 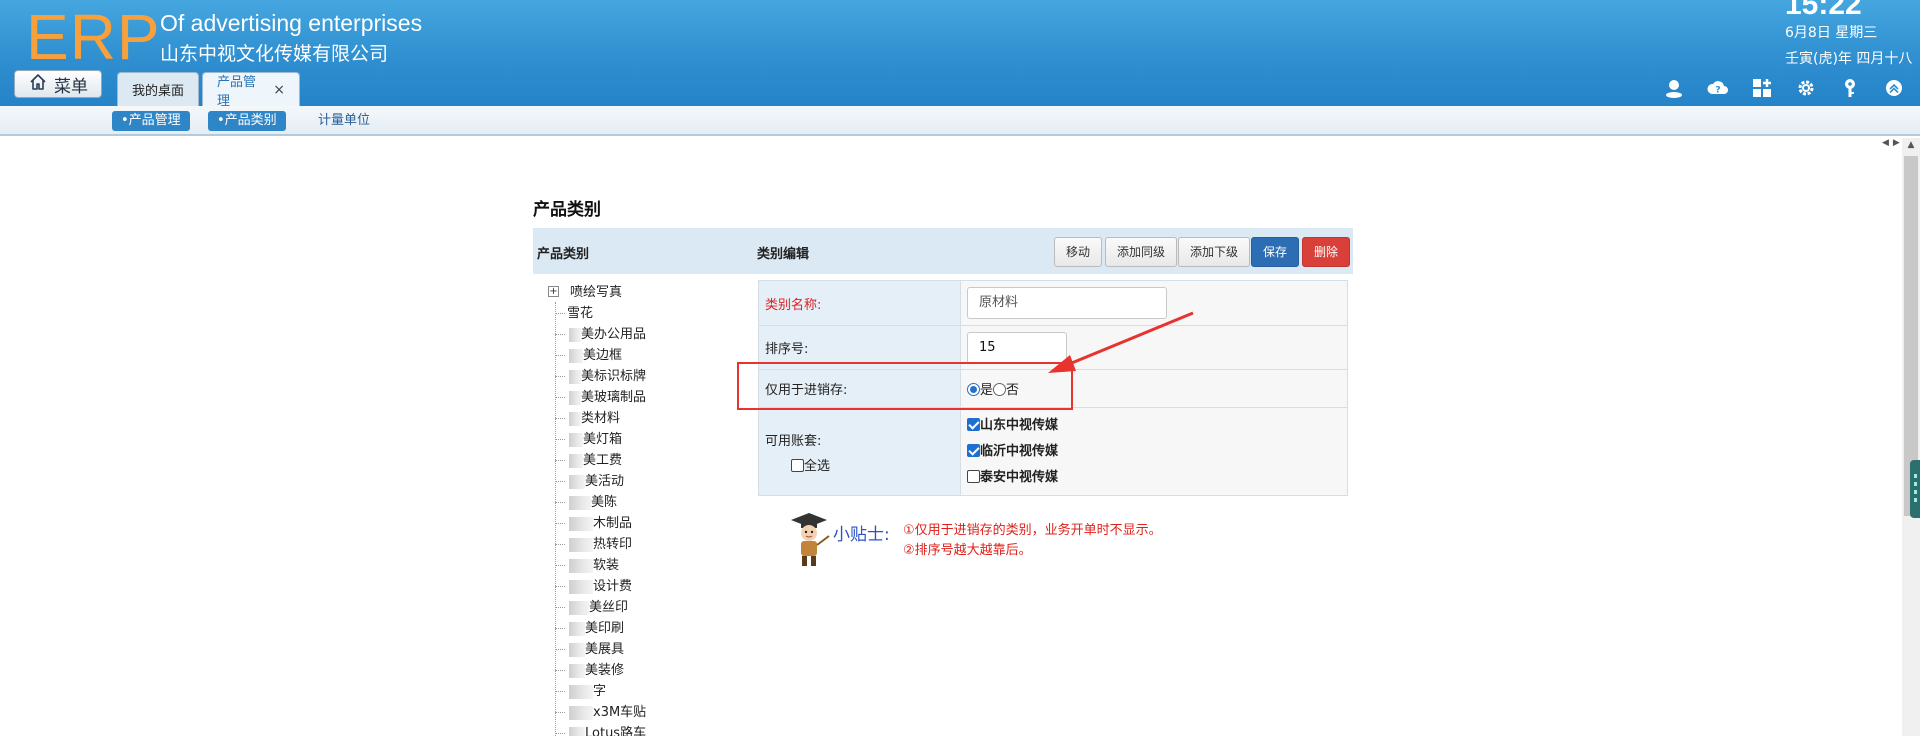 What do you see at coordinates (1275, 252) in the screenshot?
I see `save-button: 保存` at bounding box center [1275, 252].